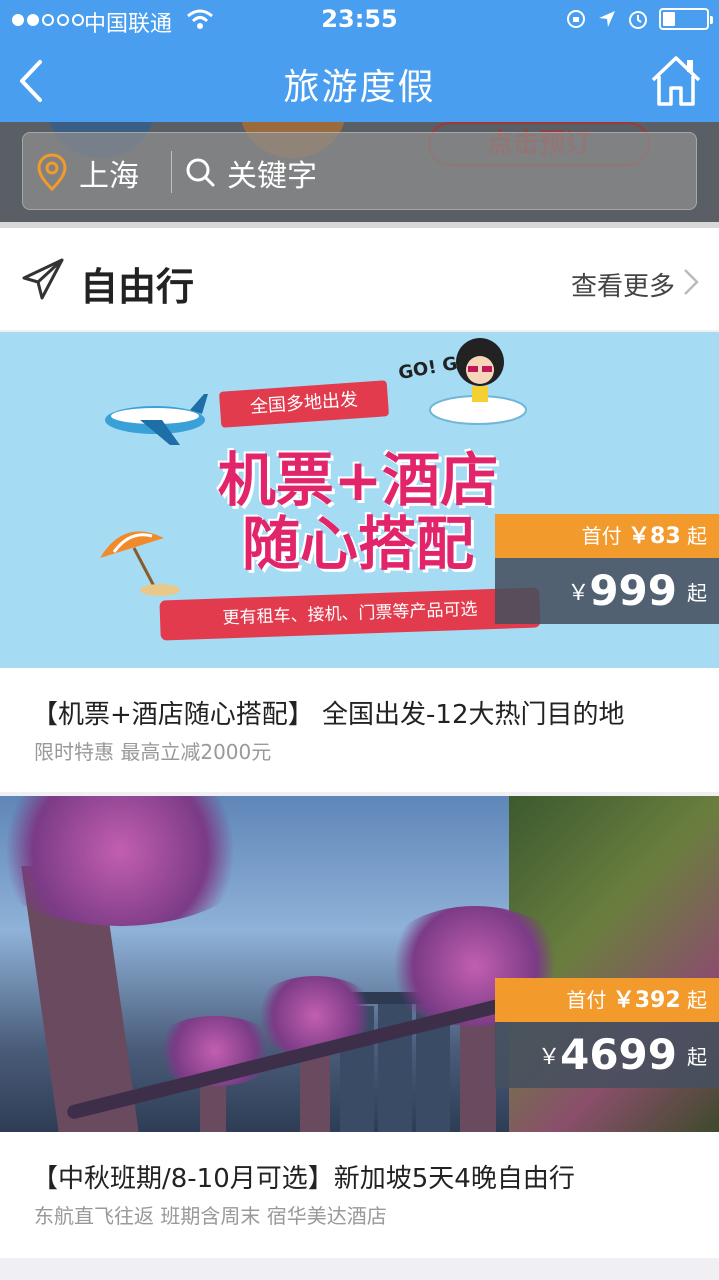 This screenshot has width=719, height=1280. I want to click on keyword-search-input: 关键字, so click(272, 173).